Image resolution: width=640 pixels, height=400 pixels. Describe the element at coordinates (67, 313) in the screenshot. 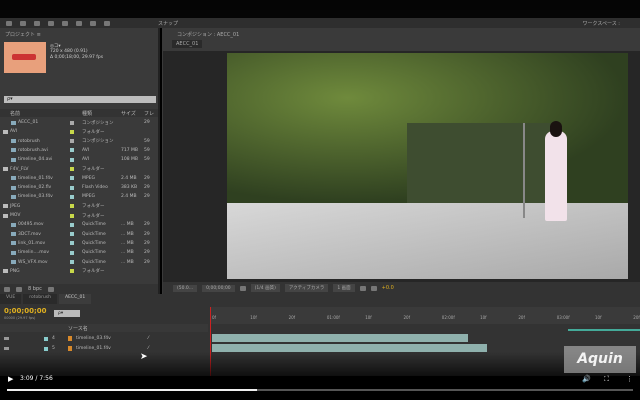

I see `timeline-search-input: ρ▾` at that location.